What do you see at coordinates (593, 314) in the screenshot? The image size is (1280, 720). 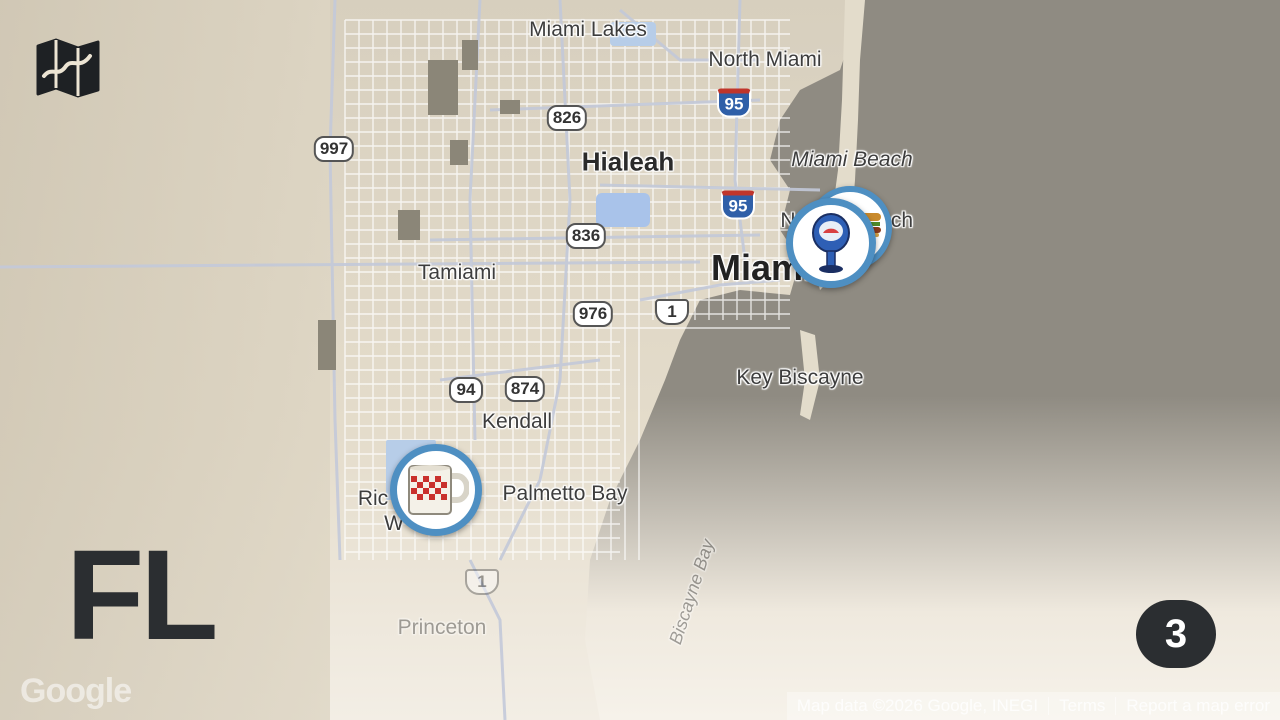 I see `route-shield-976: 976` at bounding box center [593, 314].